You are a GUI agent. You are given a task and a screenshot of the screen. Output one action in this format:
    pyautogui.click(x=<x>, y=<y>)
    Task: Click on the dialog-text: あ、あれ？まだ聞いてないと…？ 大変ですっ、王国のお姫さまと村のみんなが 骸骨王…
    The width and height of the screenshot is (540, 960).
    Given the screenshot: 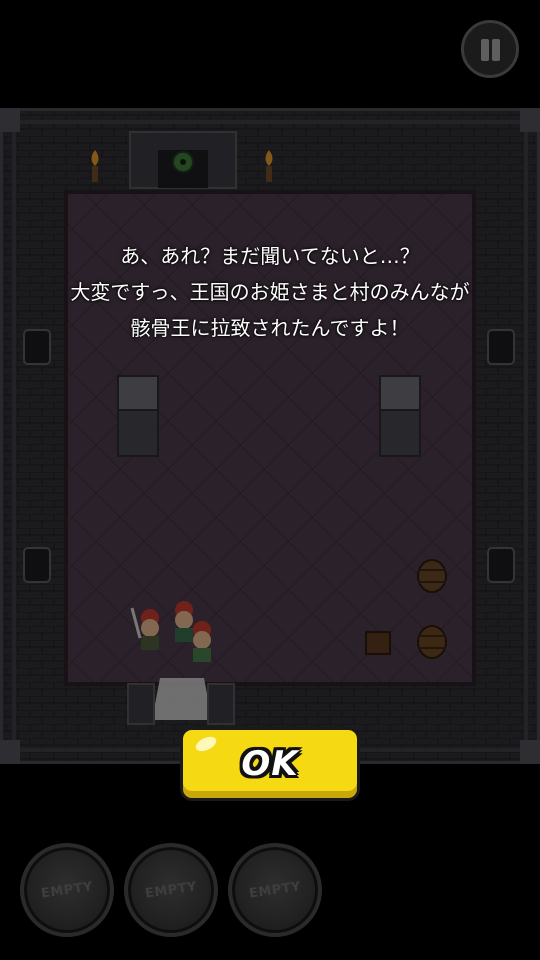 What is the action you would take?
    pyautogui.click(x=270, y=292)
    